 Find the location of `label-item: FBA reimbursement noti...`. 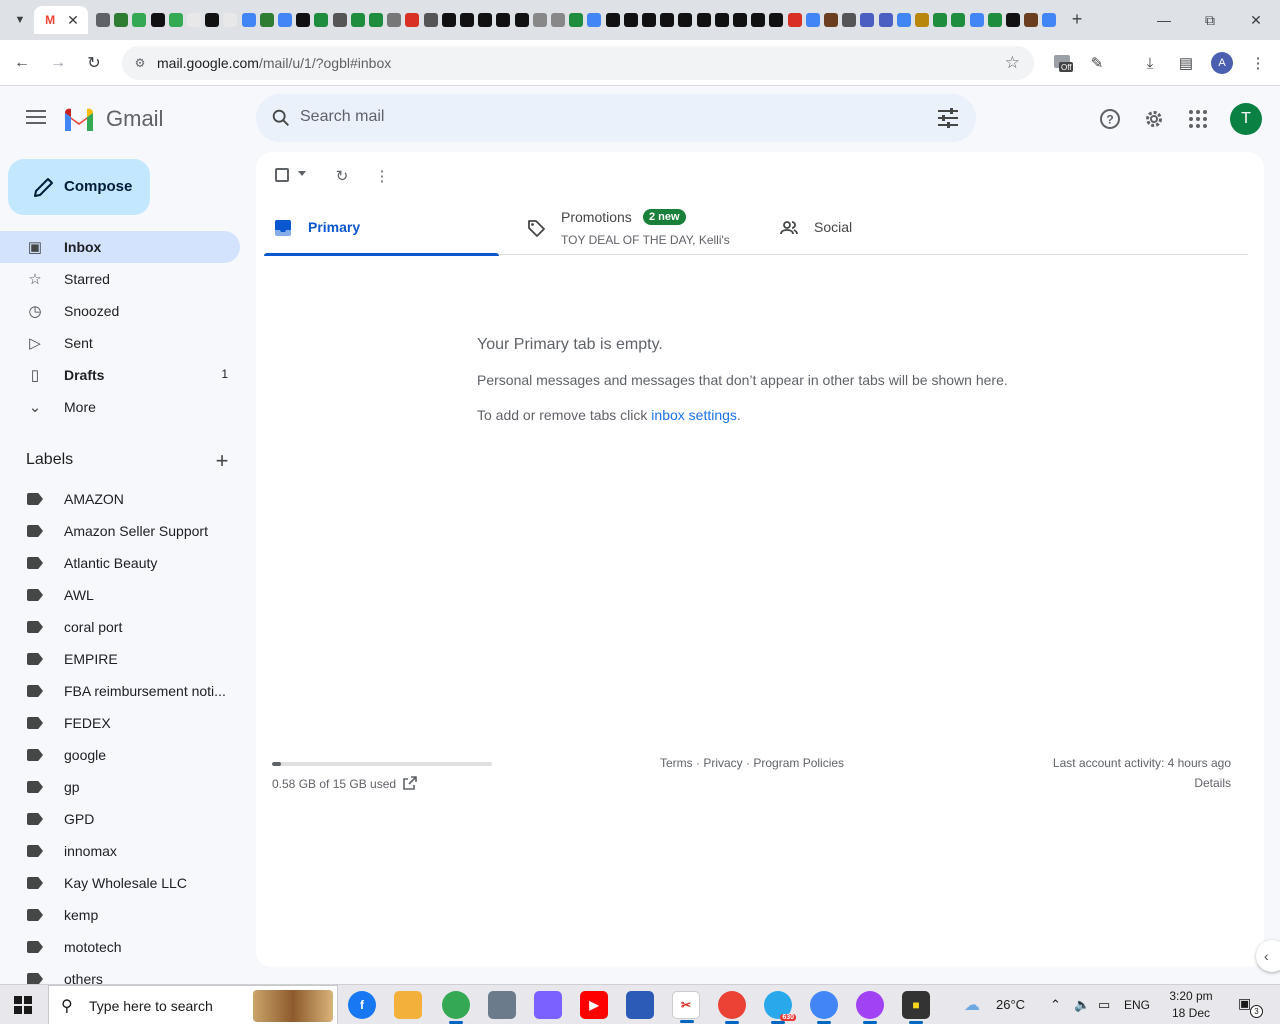

label-item: FBA reimbursement noti... is located at coordinates (120, 691).